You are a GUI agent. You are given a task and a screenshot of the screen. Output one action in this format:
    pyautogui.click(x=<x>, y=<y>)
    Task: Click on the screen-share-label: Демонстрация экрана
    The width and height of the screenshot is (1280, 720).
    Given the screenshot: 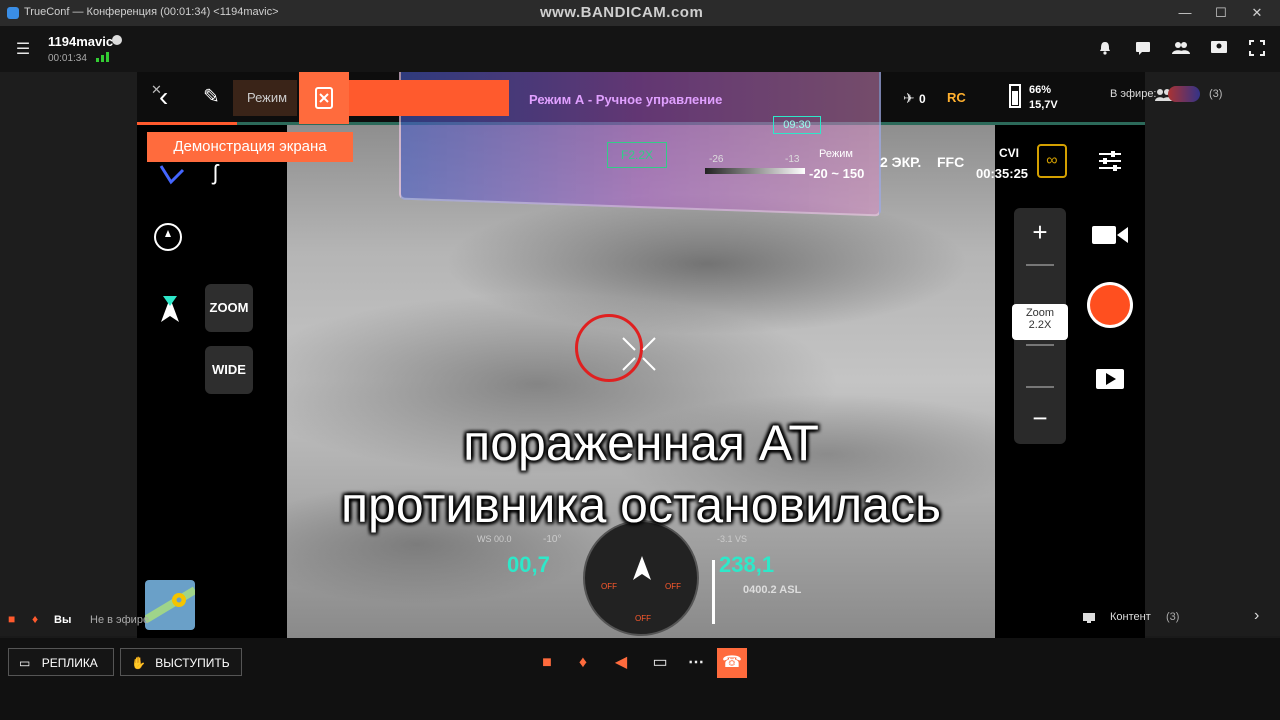 What is the action you would take?
    pyautogui.click(x=250, y=147)
    